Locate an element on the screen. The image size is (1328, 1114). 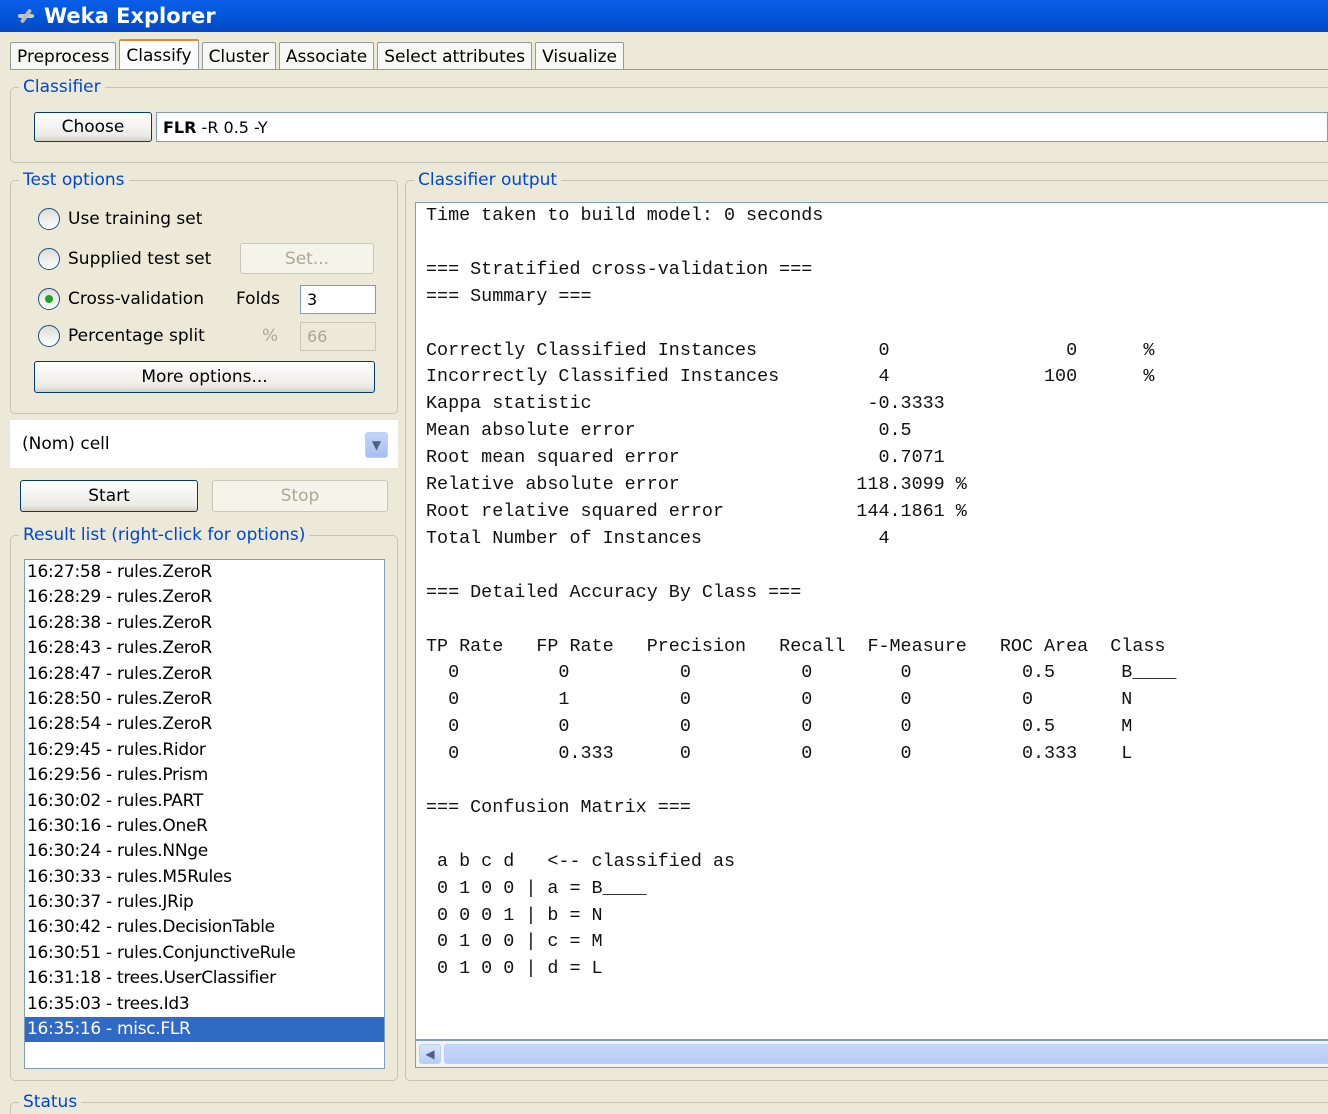
tab-visualize: Visualize is located at coordinates (579, 56).